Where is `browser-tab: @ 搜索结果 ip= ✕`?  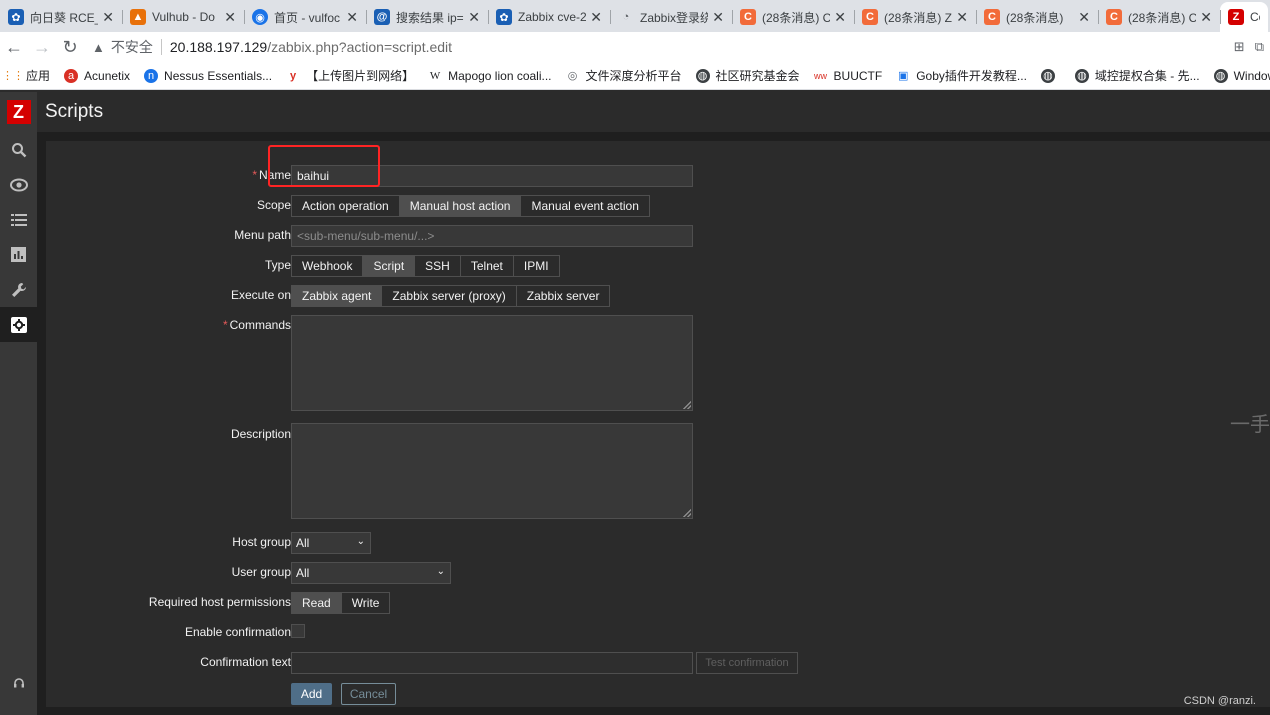
browser-tab: @ 搜索结果 ip= ✕ is located at coordinates (427, 17).